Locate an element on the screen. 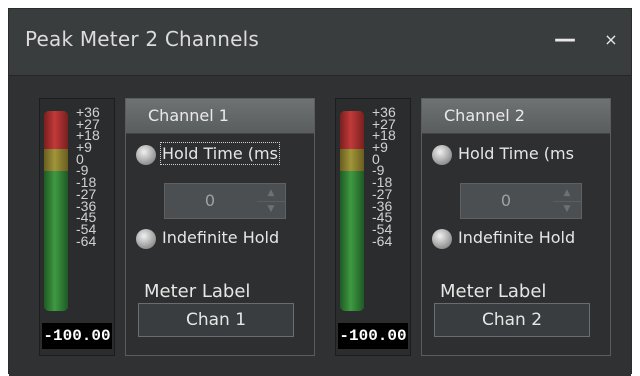 The image size is (640, 376). channel-title: Channel 2 is located at coordinates (484, 115).